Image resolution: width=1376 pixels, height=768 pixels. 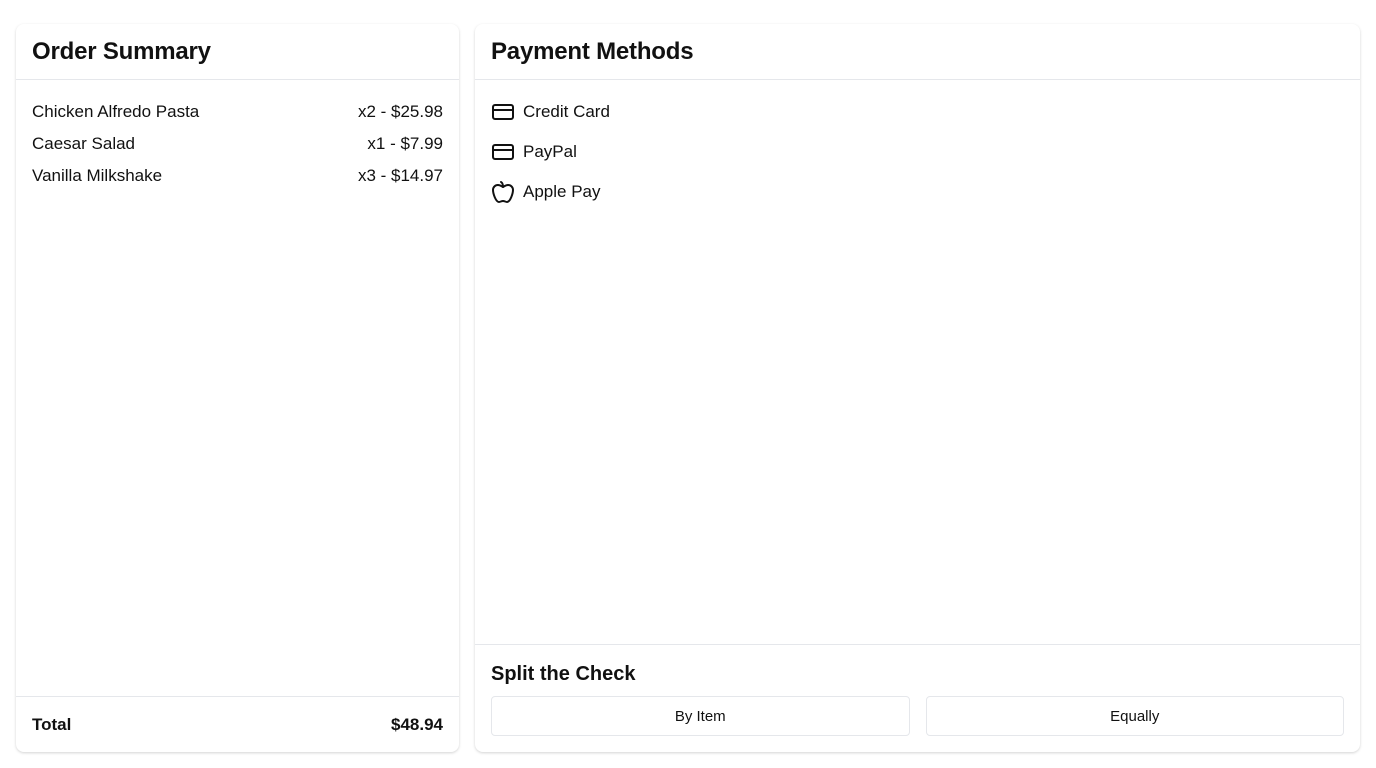 I want to click on order-item-detail: x1 - $7.99, so click(x=405, y=143).